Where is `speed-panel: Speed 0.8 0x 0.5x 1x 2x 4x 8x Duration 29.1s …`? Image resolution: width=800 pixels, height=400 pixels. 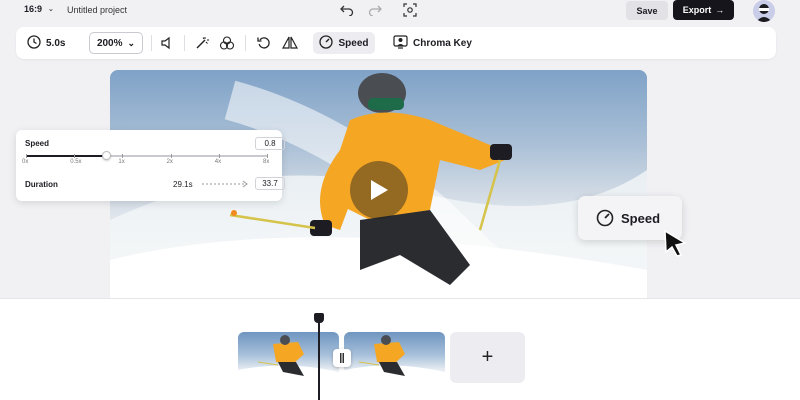 speed-panel: Speed 0.8 0x 0.5x 1x 2x 4x 8x Duration 29.1s … is located at coordinates (150, 165).